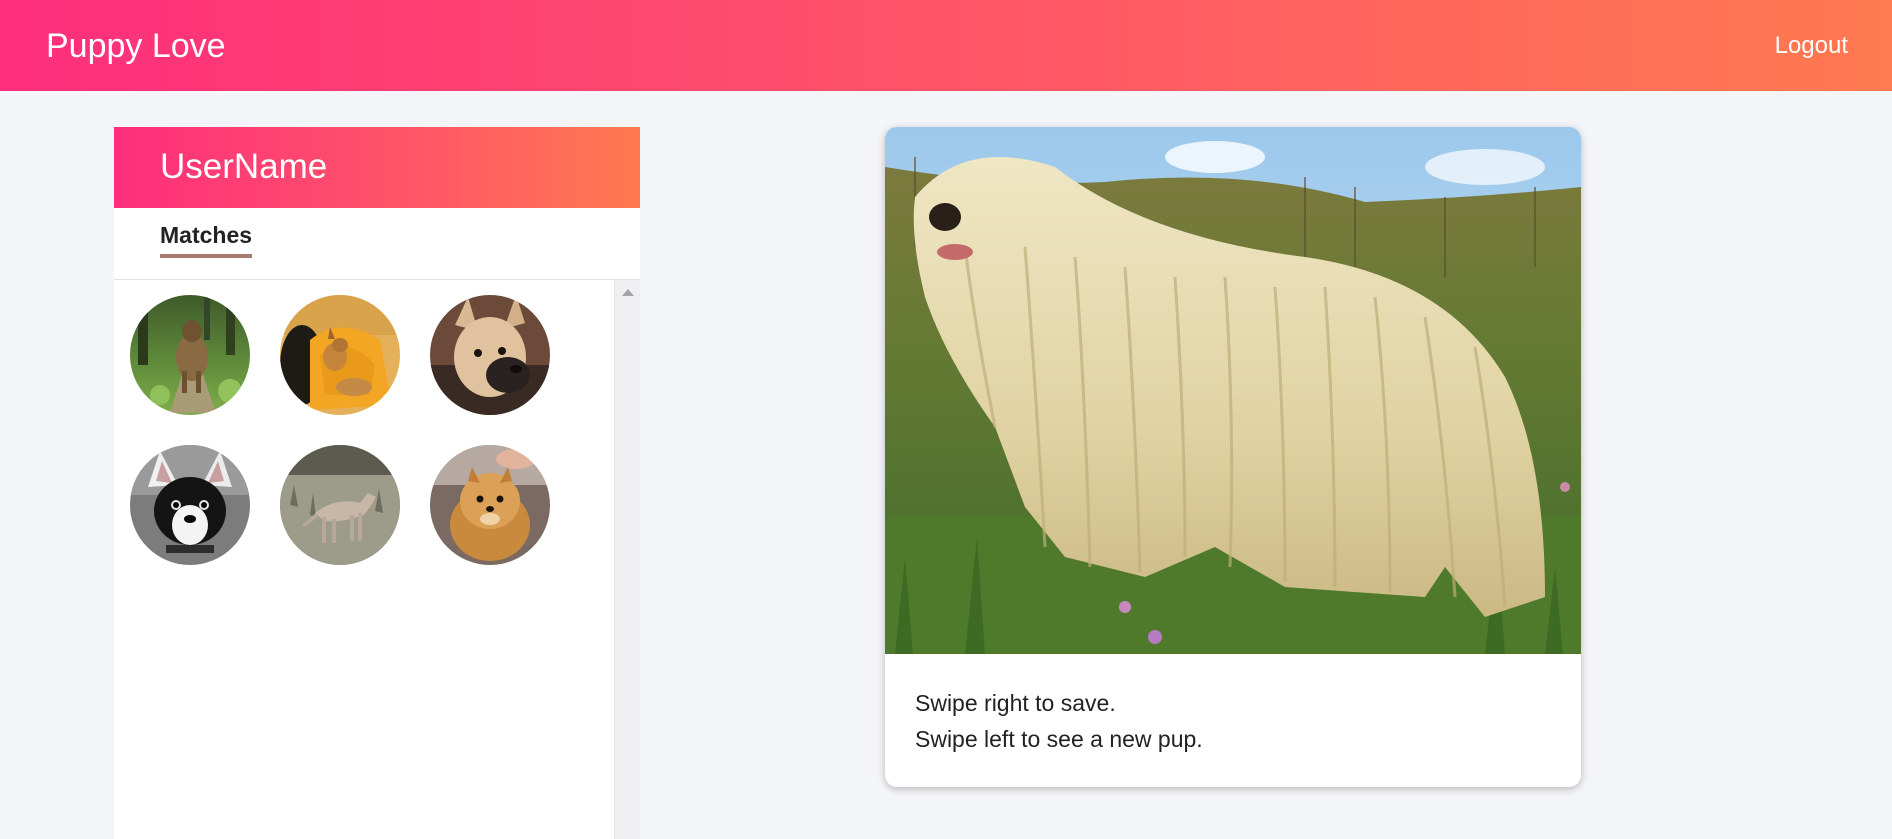 This screenshot has width=1892, height=839. What do you see at coordinates (206, 239) in the screenshot?
I see `tab-matches: Matches` at bounding box center [206, 239].